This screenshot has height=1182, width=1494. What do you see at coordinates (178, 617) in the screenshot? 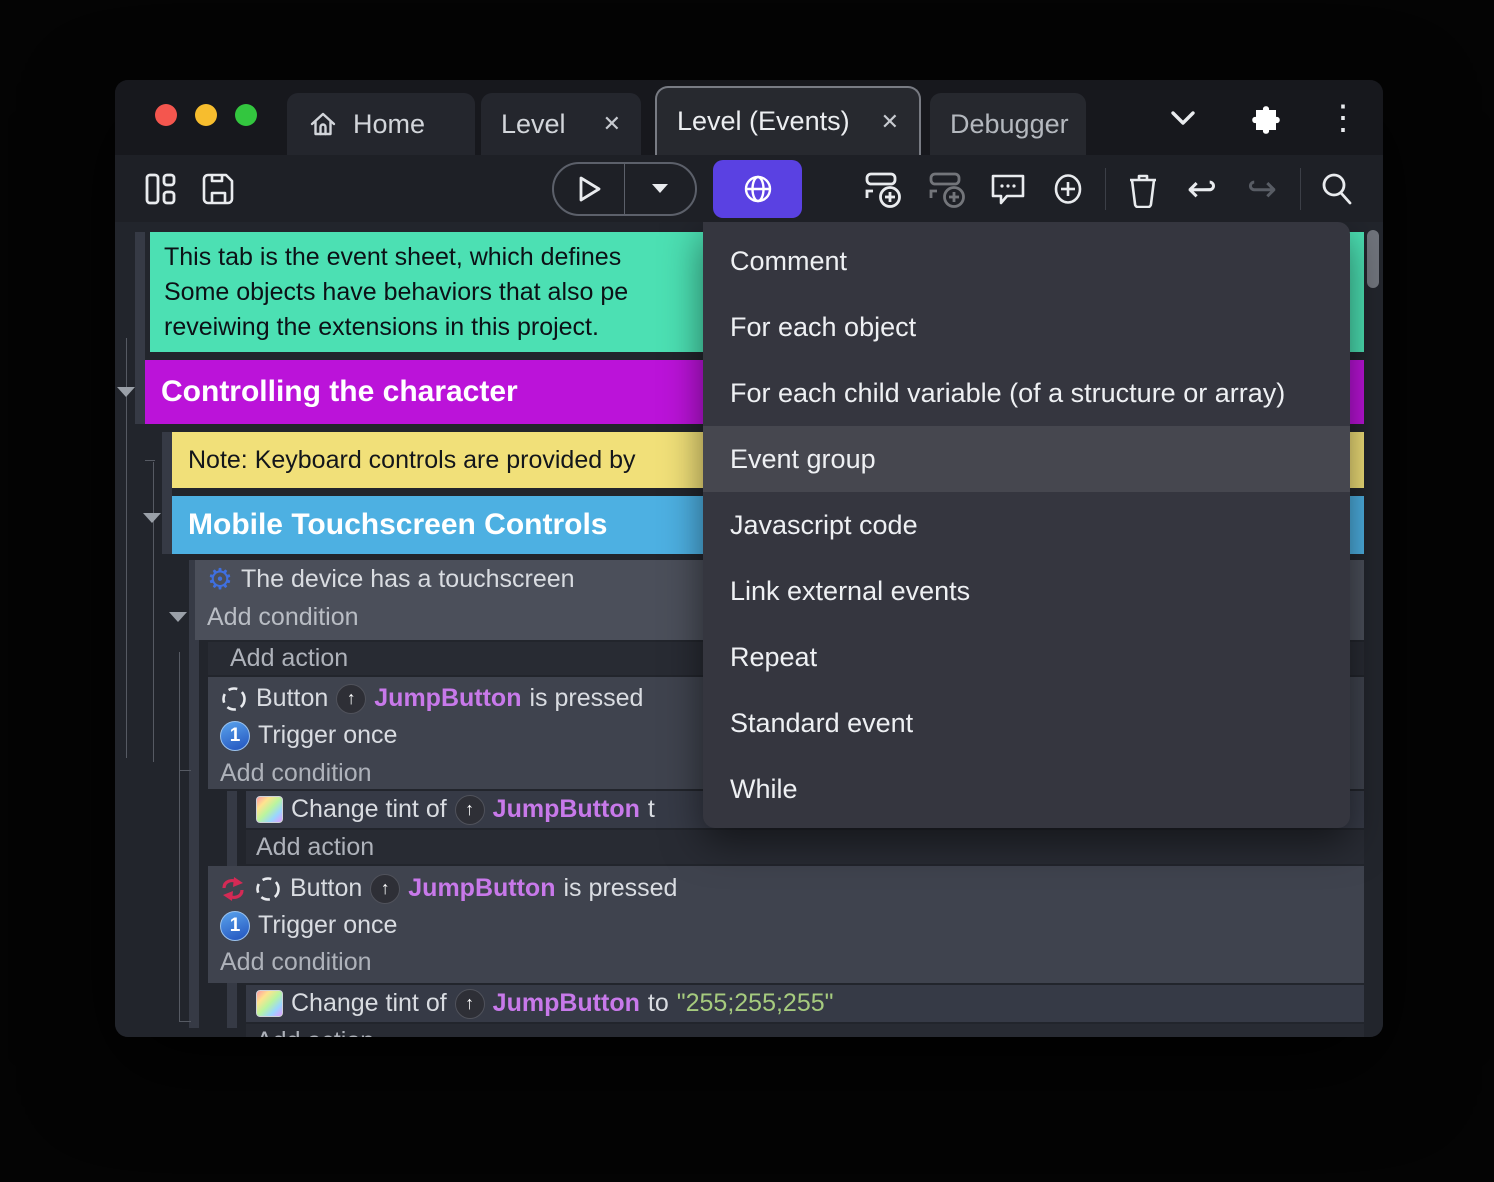
I see `collapse-triangle-event` at bounding box center [178, 617].